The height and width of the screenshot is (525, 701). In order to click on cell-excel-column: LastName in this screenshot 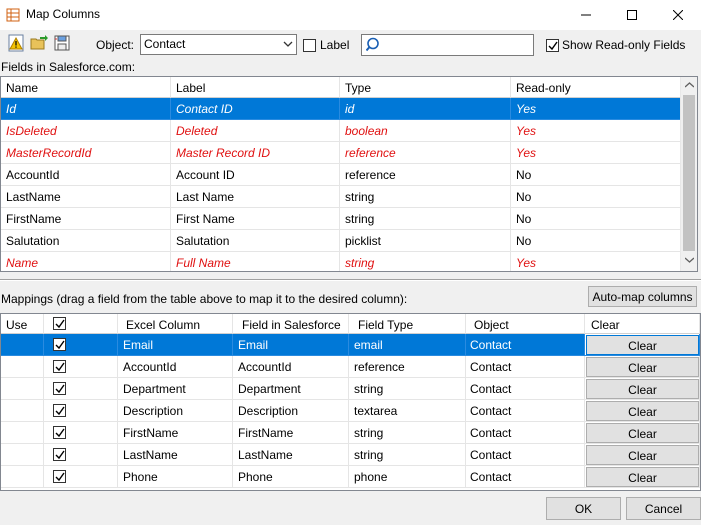, I will do `click(175, 455)`.